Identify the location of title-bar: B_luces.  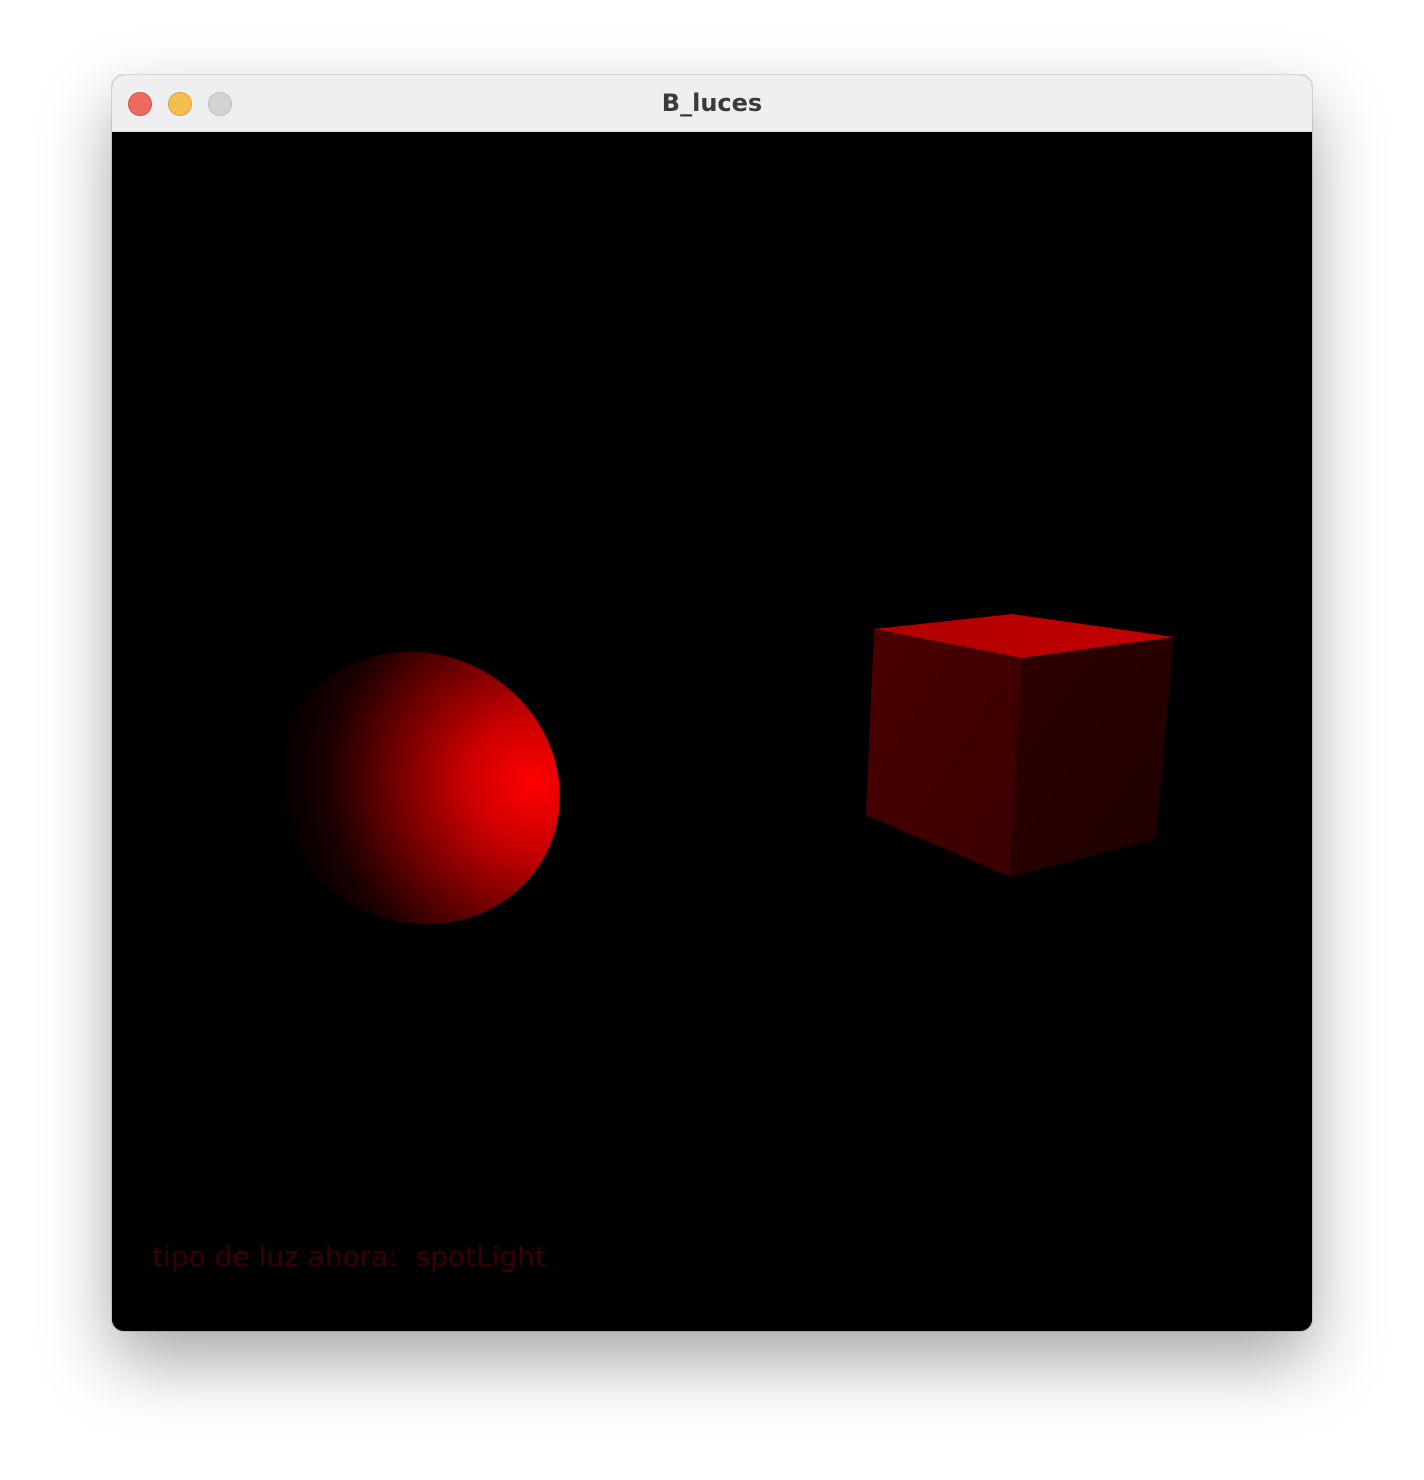
(712, 103).